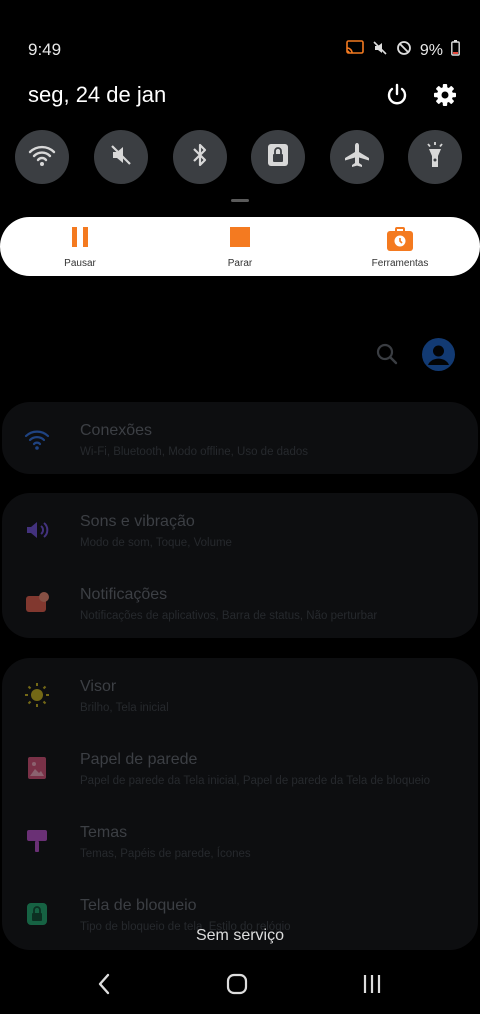 The image size is (480, 1014). I want to click on bluetooth-toggle, so click(200, 157).